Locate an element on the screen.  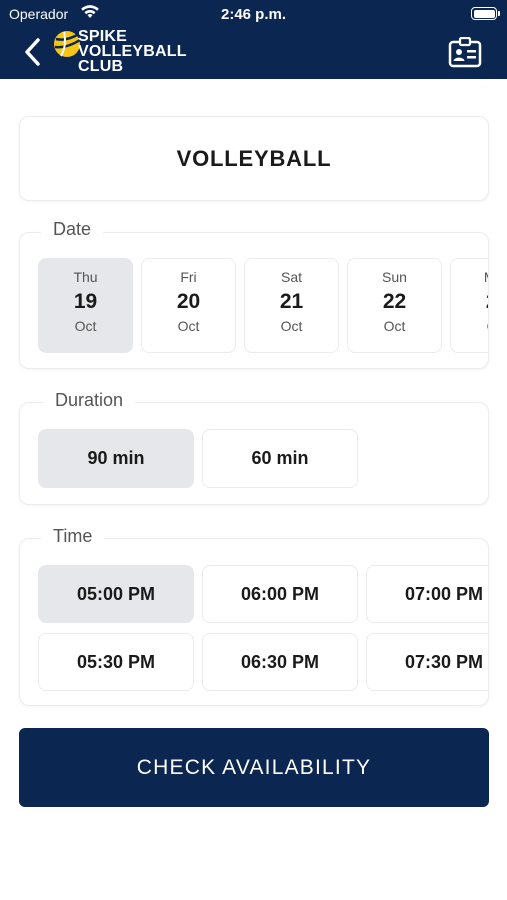
time-slot: 06:30 PM is located at coordinates (280, 662).